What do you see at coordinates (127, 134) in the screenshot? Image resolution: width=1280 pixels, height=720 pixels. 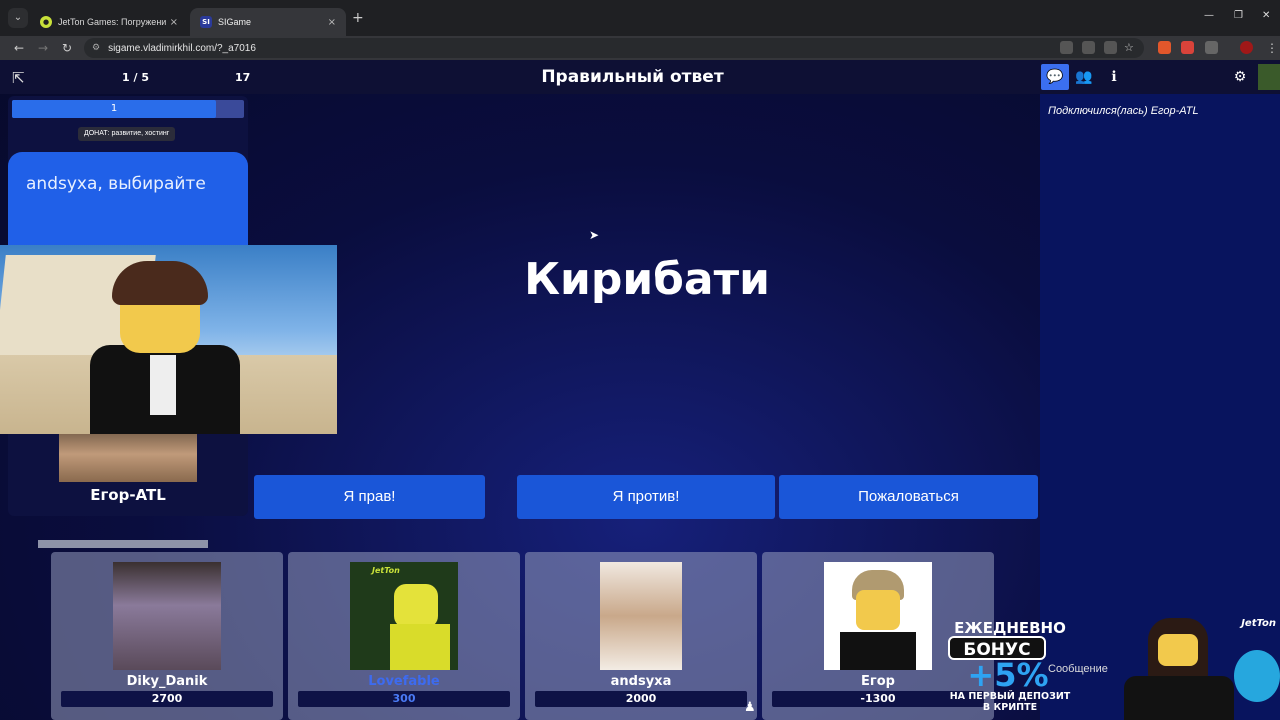 I see `donate-link: ДОНАТ: развитие, хостинг` at bounding box center [127, 134].